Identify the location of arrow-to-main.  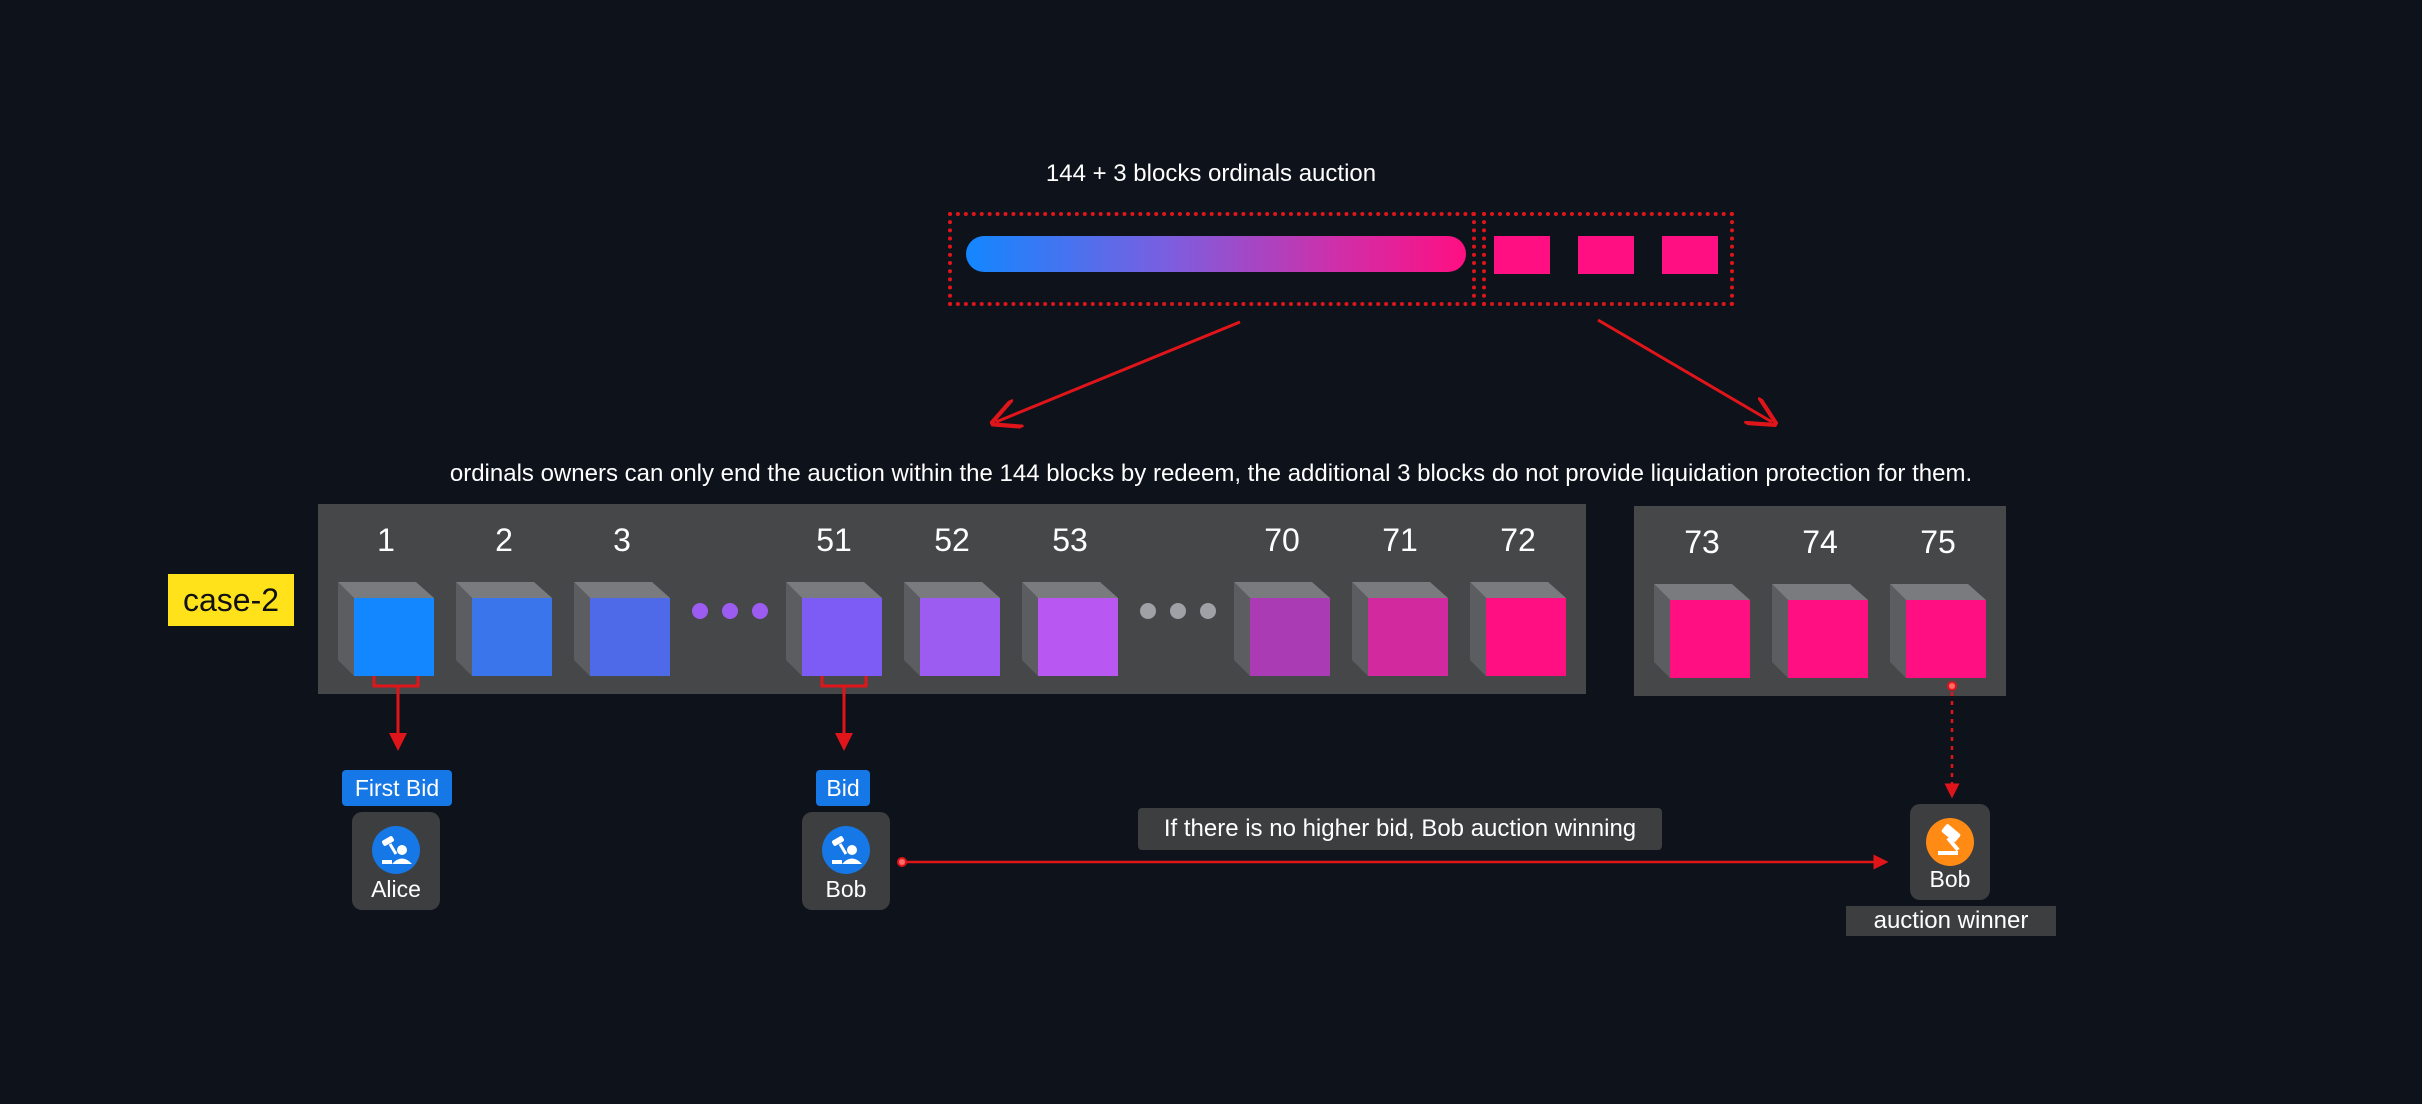
(1118, 371).